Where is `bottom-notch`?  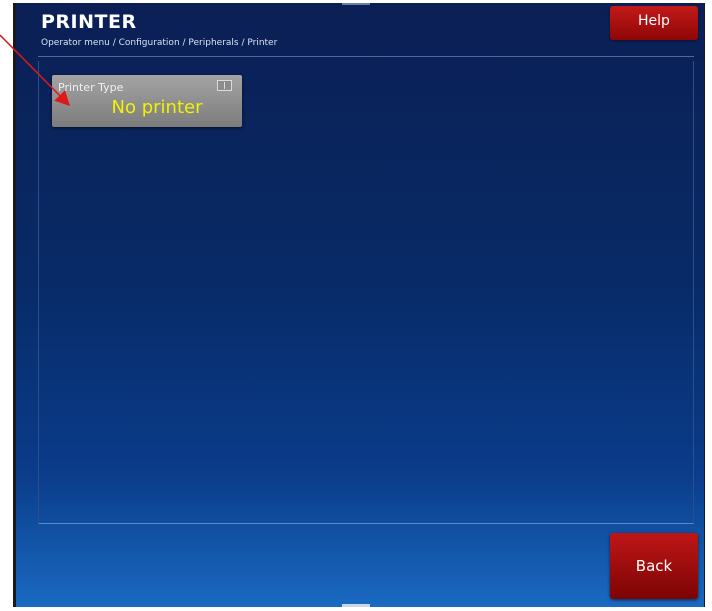
bottom-notch is located at coordinates (356, 605).